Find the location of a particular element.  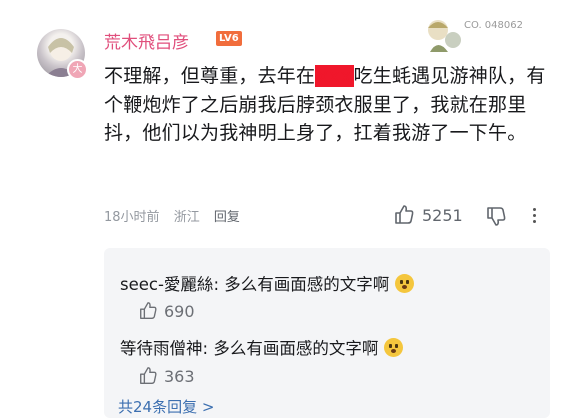

view-more-replies-link: 共24条回复 > is located at coordinates (166, 406).